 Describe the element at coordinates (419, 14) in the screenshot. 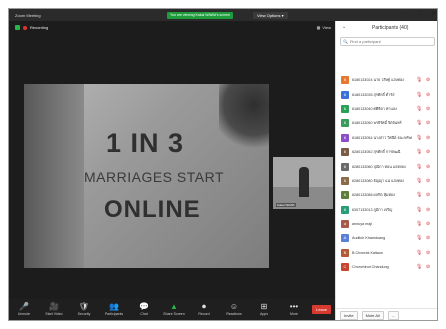

I see `maximize-icon: □` at that location.